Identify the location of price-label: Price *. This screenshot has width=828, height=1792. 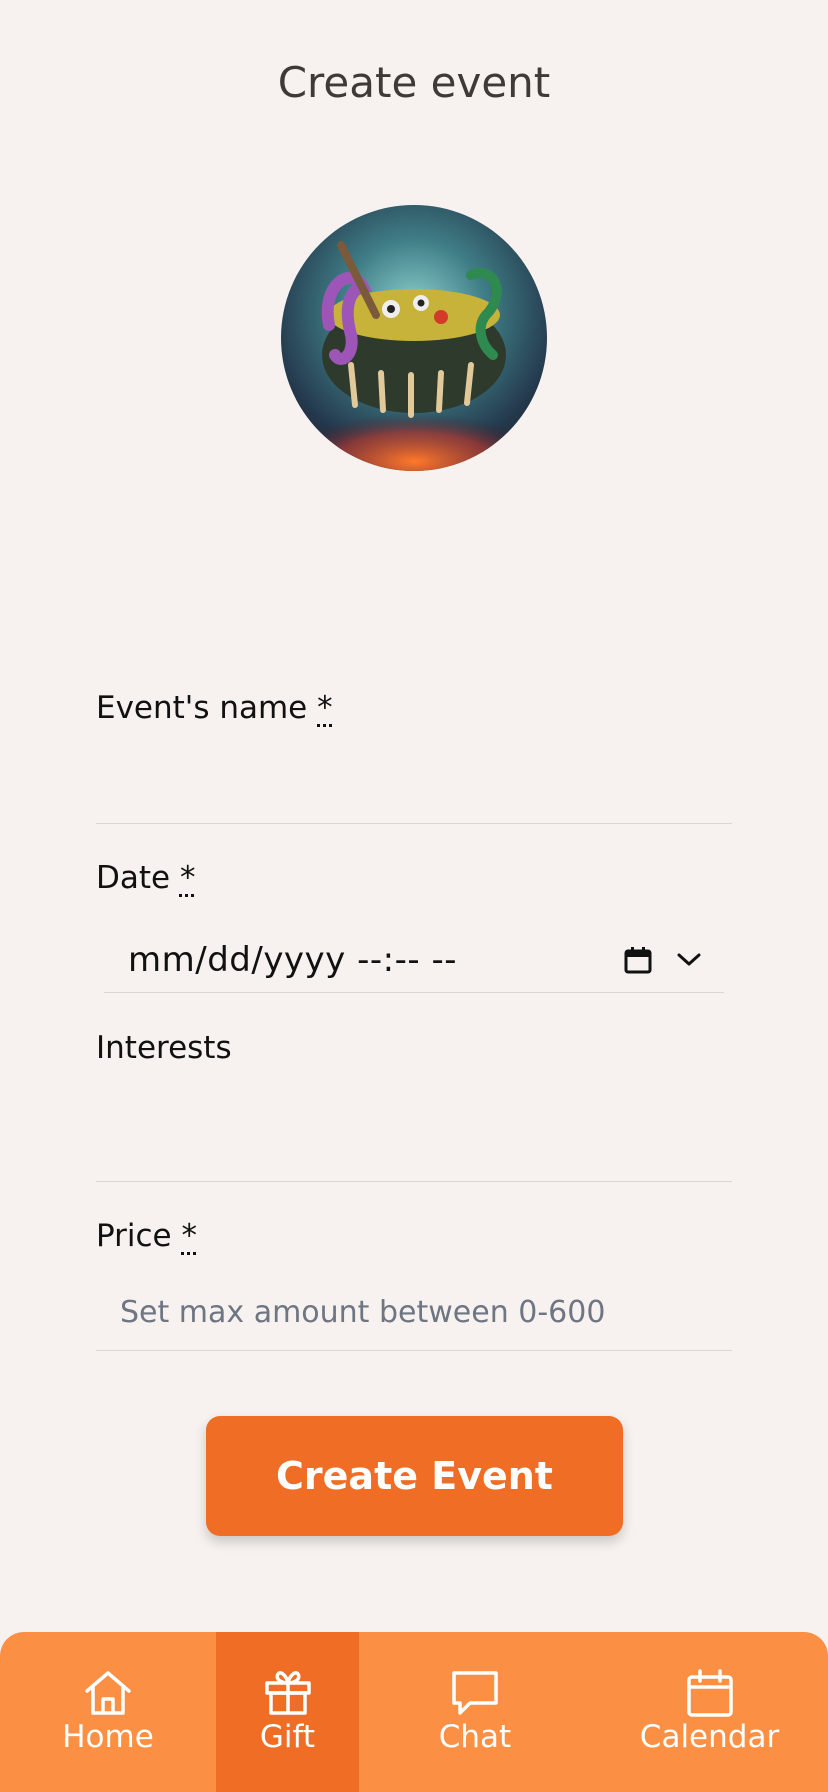
(146, 1236).